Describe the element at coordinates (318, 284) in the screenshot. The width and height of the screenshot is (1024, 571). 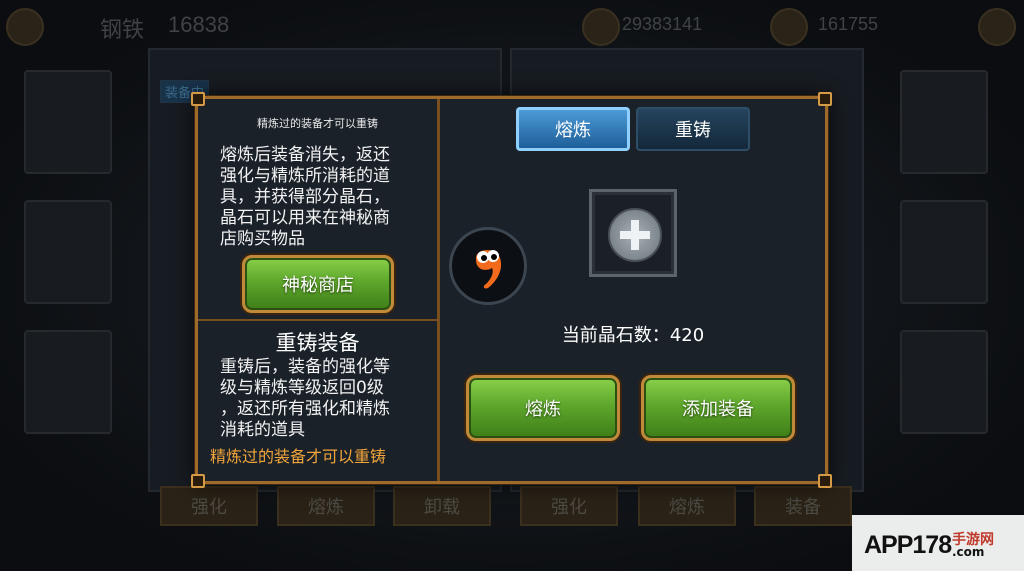
I see `mystery-shop-button: 神秘商店` at that location.